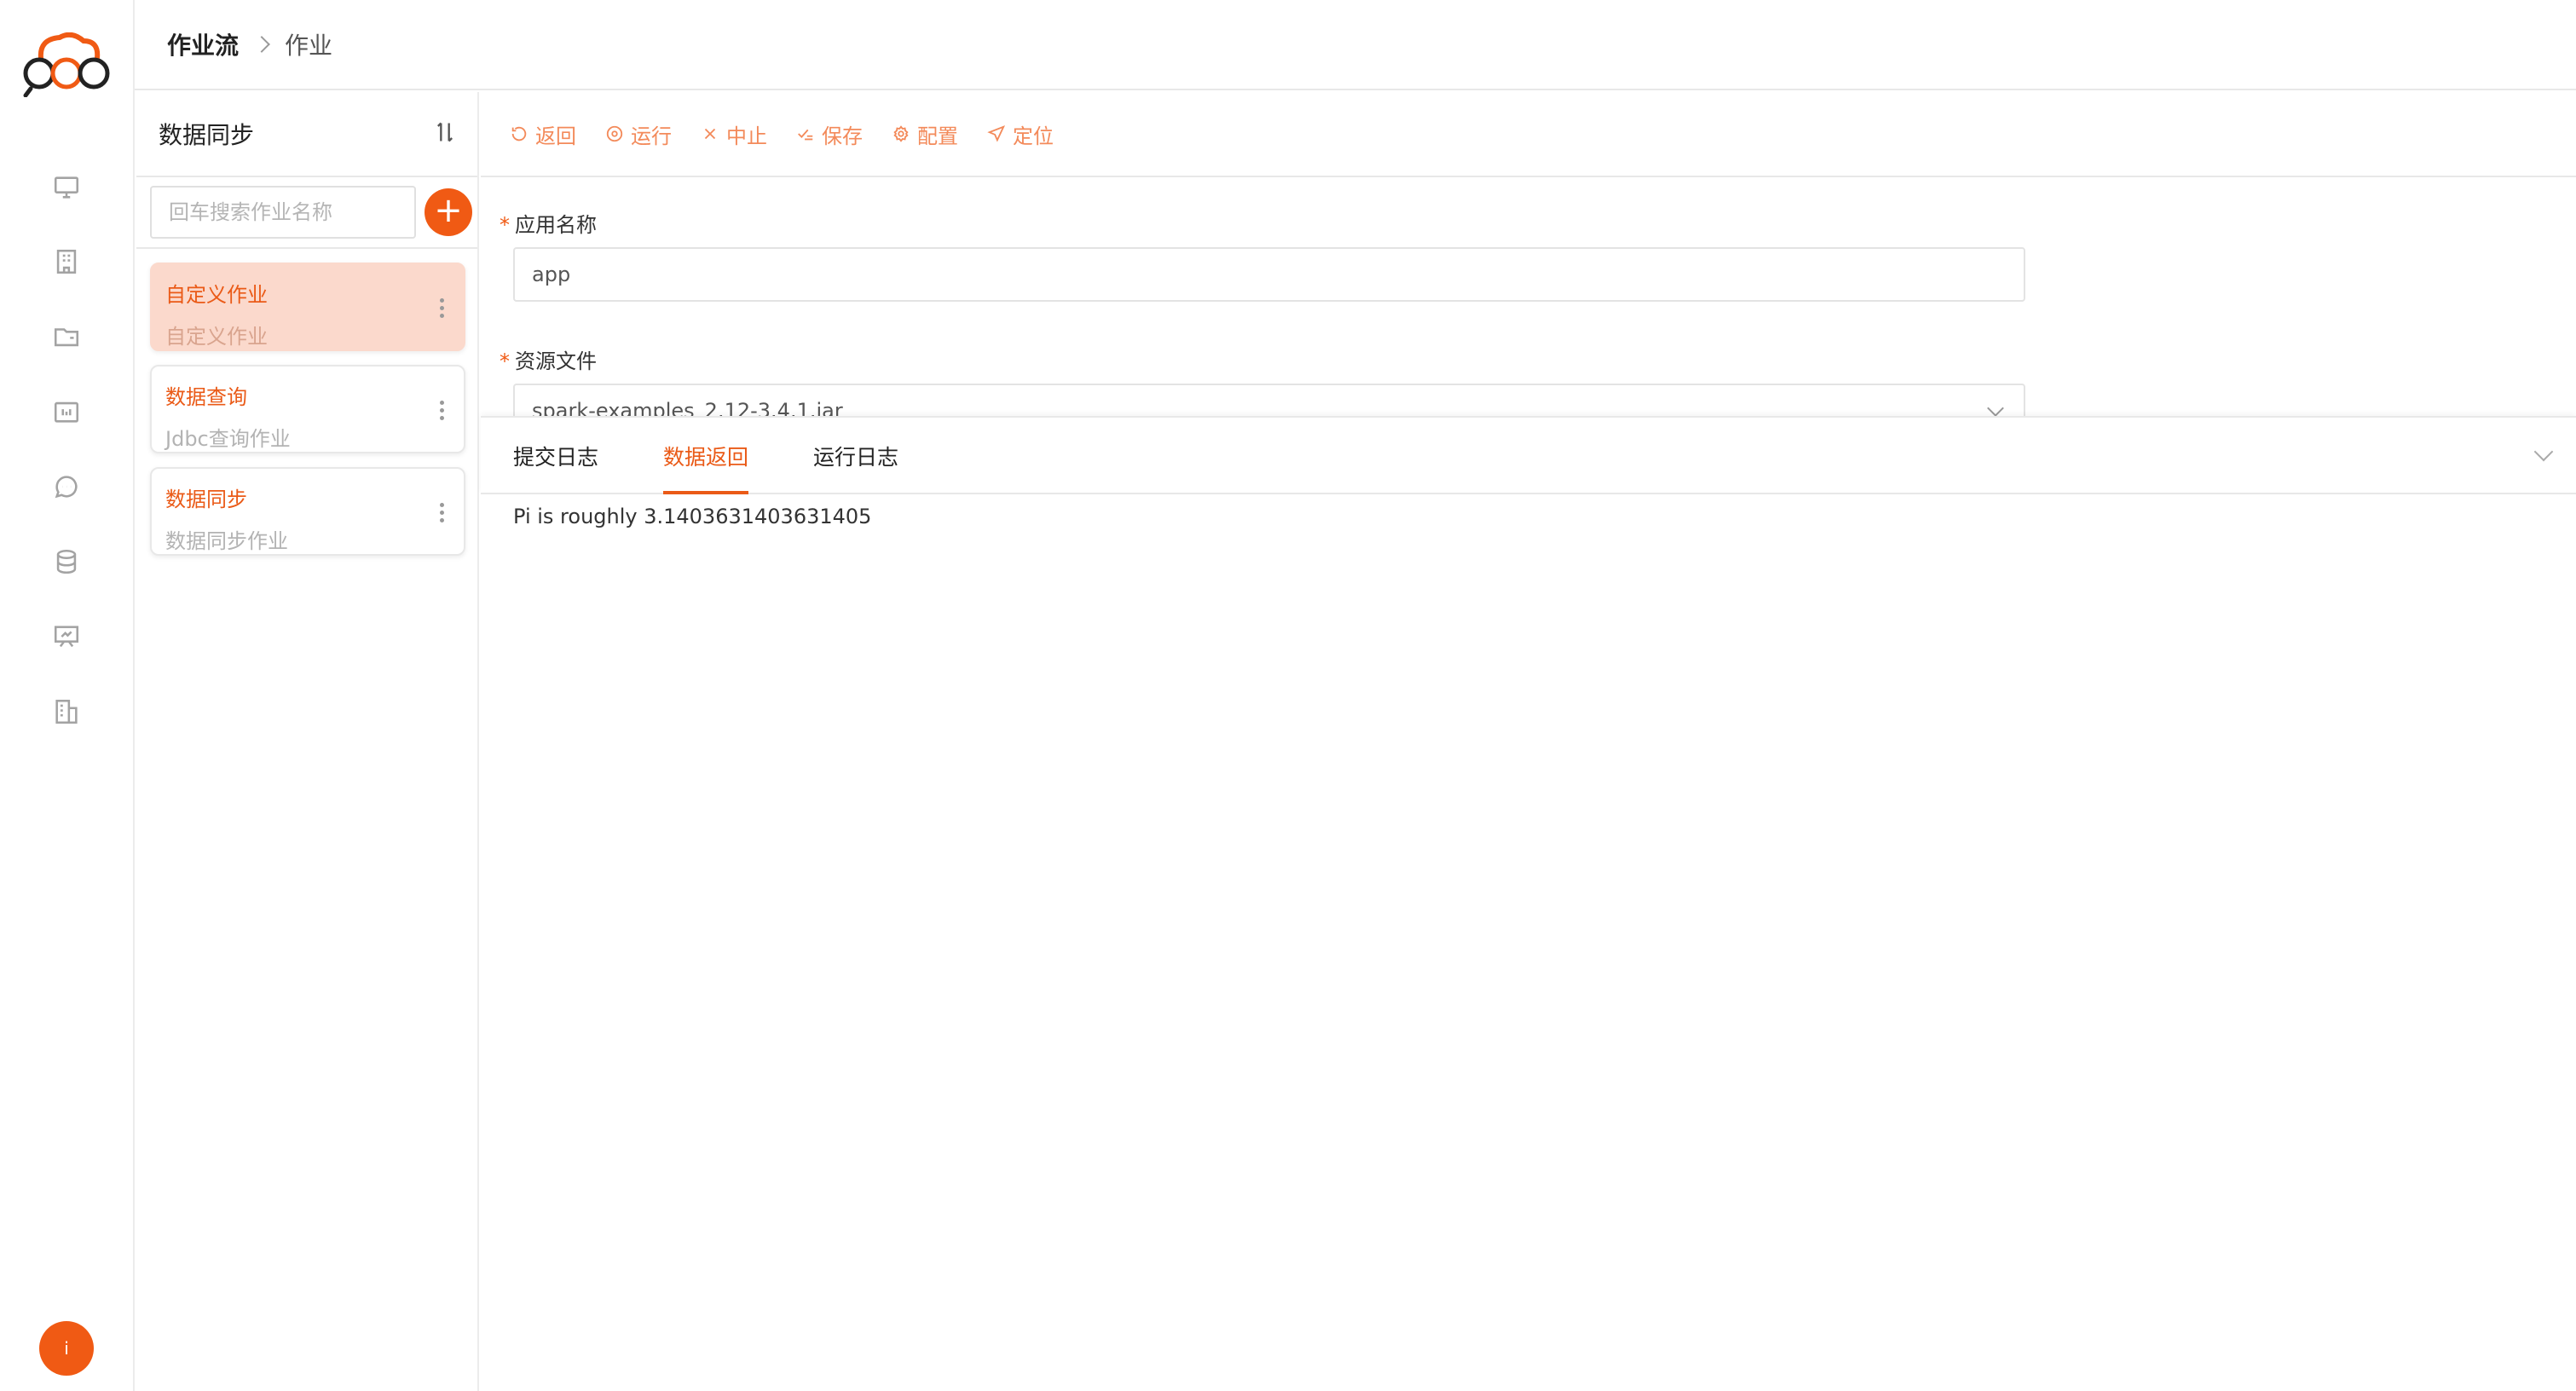 This screenshot has width=2576, height=1391. I want to click on logo-icon, so click(66, 64).